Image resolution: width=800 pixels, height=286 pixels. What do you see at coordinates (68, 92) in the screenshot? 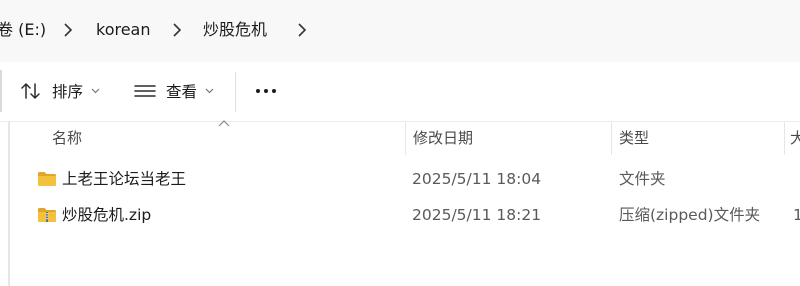
I see `sort-label: 排序` at bounding box center [68, 92].